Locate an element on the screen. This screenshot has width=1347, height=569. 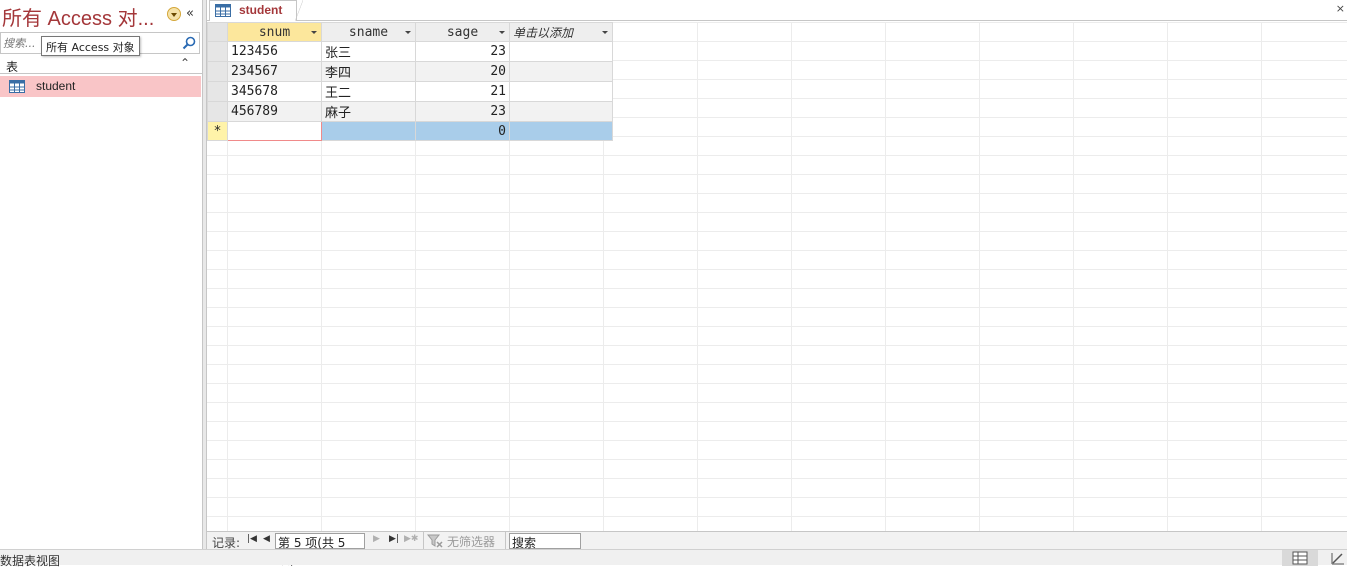
cell-sage: 20 is located at coordinates (462, 71).